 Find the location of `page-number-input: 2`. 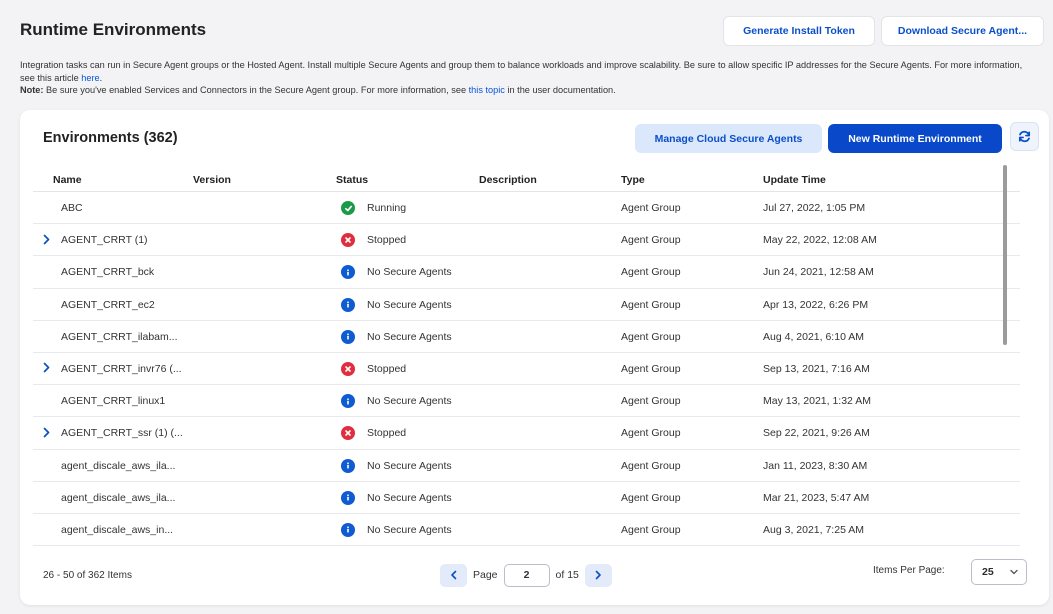

page-number-input: 2 is located at coordinates (526, 575).